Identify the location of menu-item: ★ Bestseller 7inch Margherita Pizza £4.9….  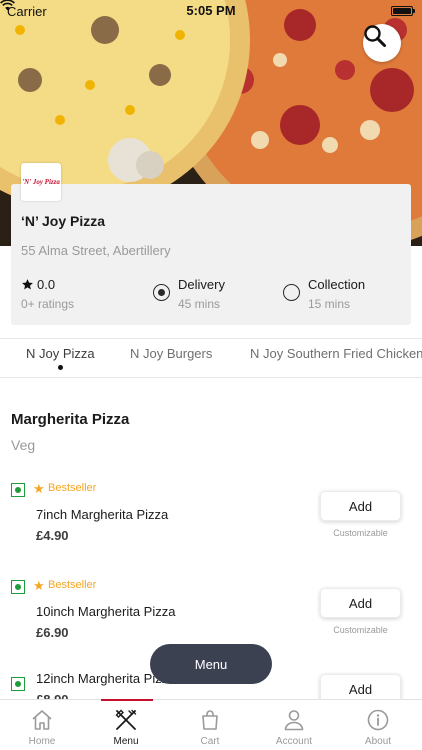
(211, 523).